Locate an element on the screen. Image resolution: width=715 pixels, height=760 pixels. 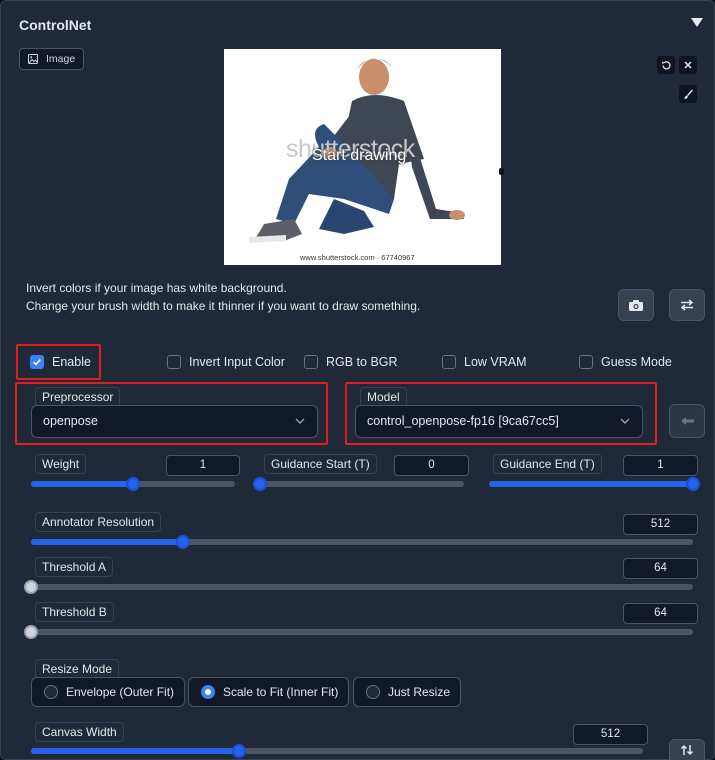
threshold-a-slider-thumb is located at coordinates (31, 587).